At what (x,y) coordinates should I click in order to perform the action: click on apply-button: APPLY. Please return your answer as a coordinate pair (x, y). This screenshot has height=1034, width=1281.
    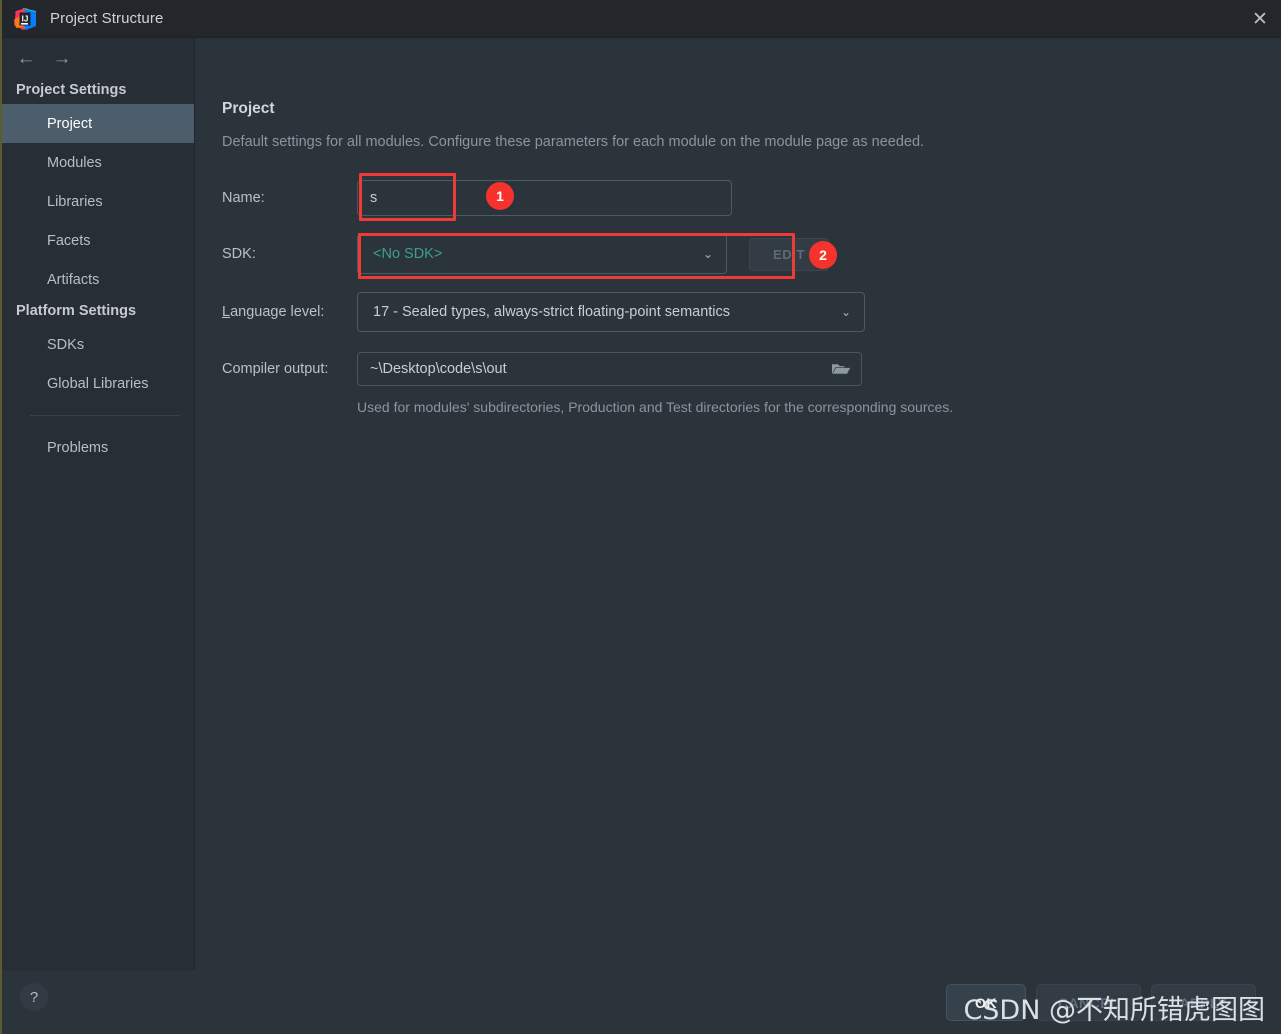
    Looking at the image, I should click on (1203, 1002).